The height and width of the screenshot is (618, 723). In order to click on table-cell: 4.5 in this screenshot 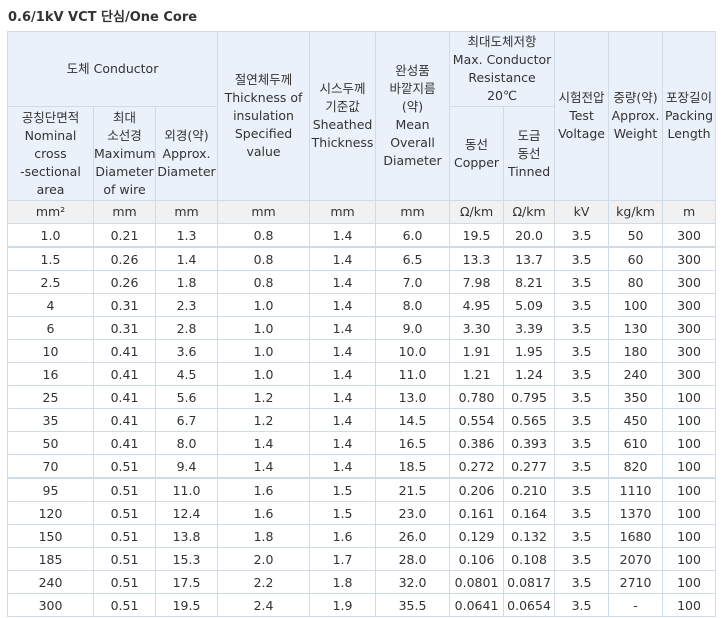, I will do `click(186, 374)`.